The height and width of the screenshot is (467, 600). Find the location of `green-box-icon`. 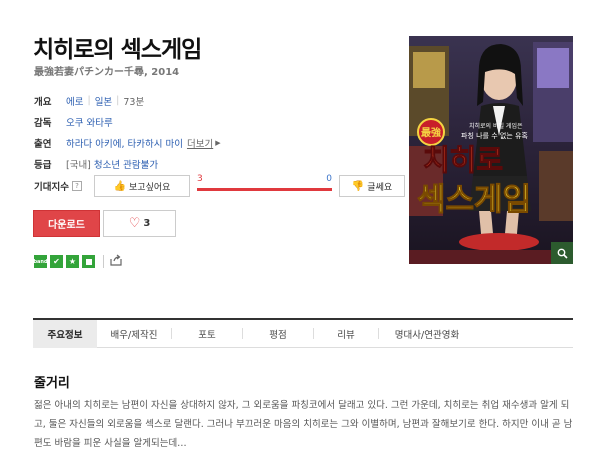

green-box-icon is located at coordinates (88, 261).